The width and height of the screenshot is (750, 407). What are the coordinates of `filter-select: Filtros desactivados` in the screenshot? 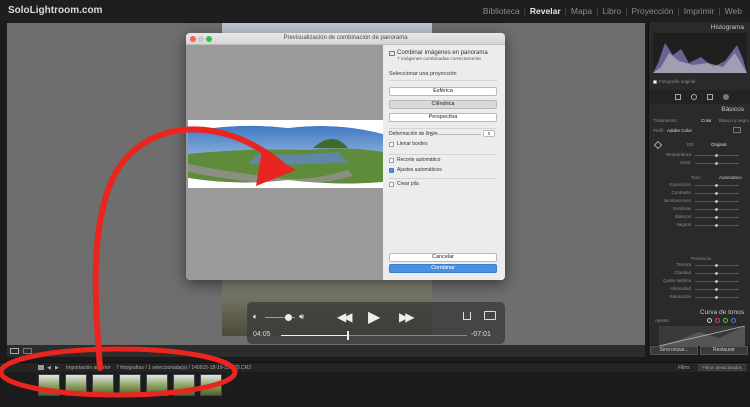 It's located at (722, 367).